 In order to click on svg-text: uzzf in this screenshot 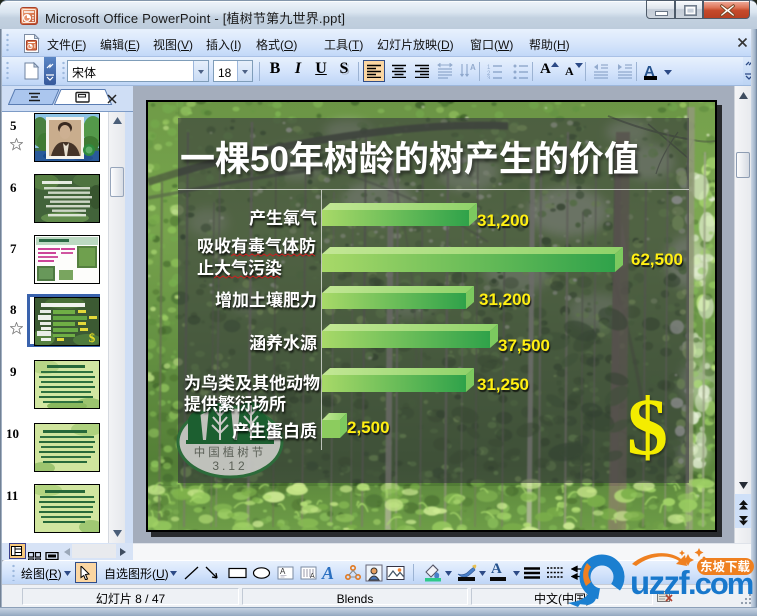, I will do `click(660, 582)`.